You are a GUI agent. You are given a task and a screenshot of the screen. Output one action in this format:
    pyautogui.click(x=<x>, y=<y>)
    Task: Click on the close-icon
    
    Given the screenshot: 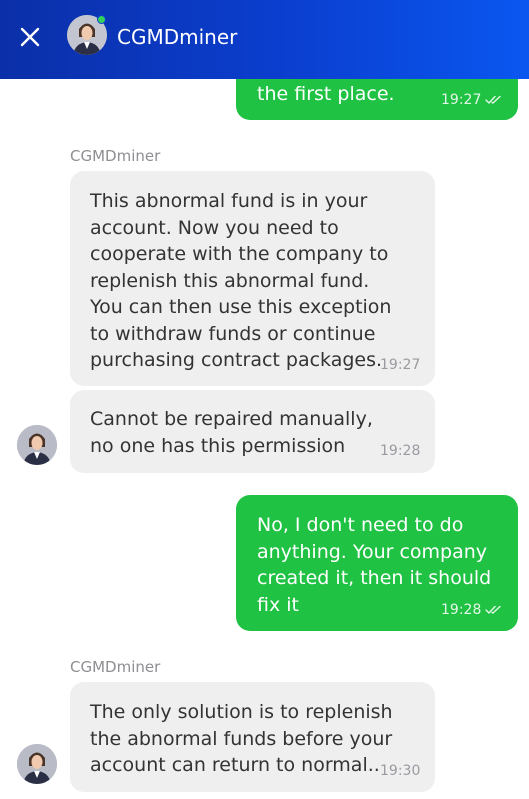 What is the action you would take?
    pyautogui.click(x=30, y=37)
    